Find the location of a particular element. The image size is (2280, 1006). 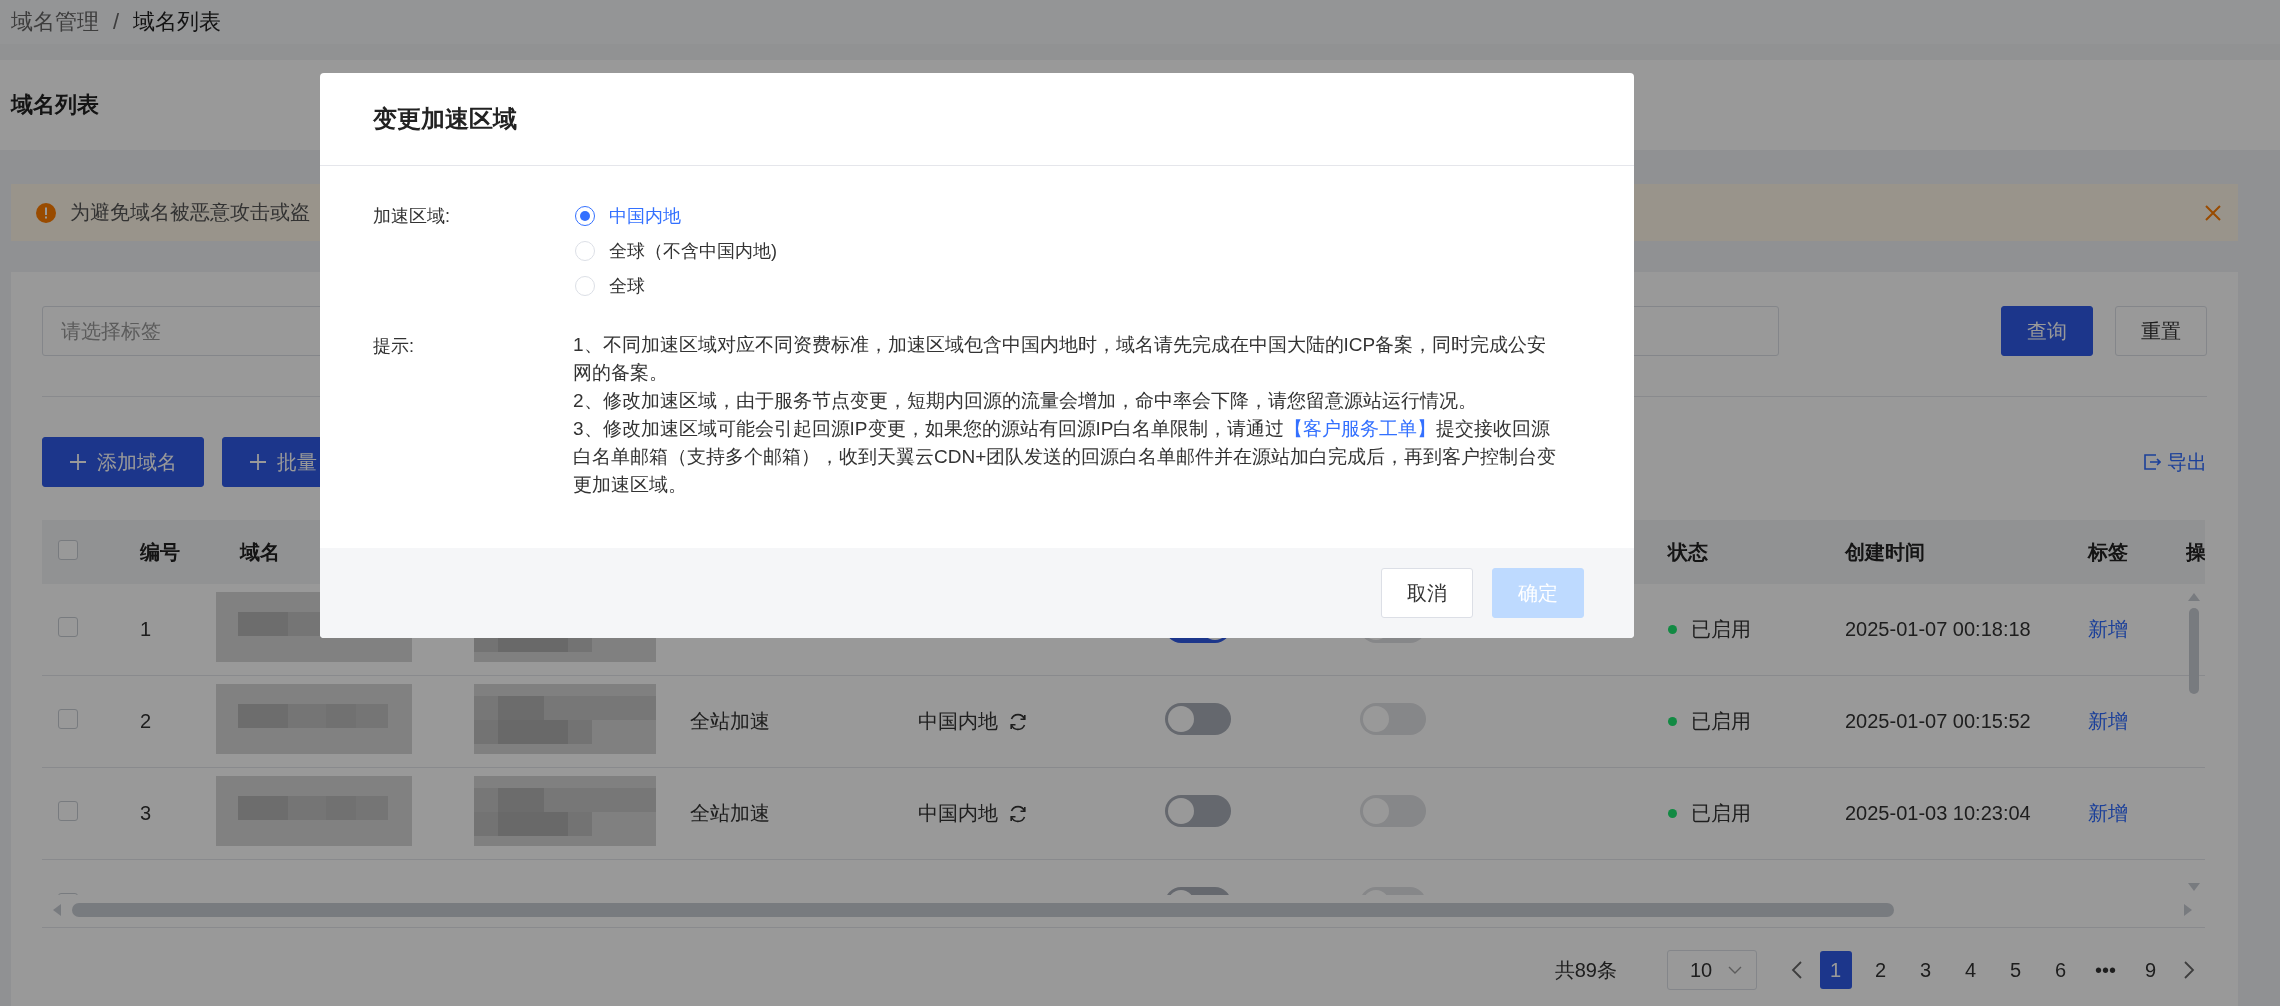

previous-page-icon is located at coordinates (1797, 970).